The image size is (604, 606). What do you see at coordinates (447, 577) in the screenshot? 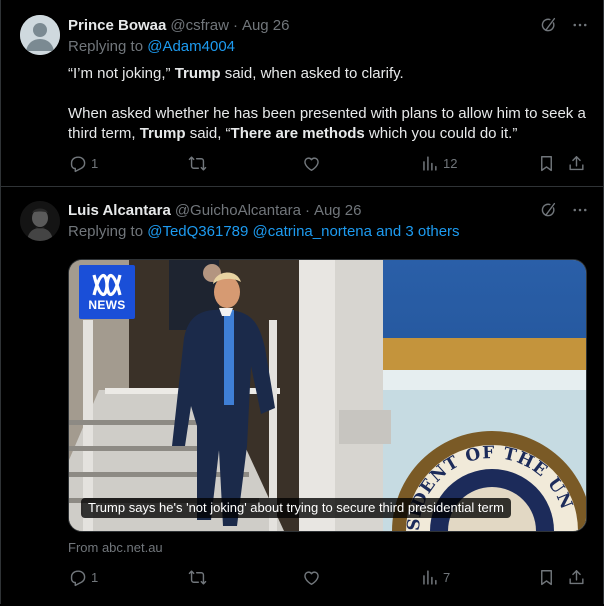
I see `views-count: 7` at bounding box center [447, 577].